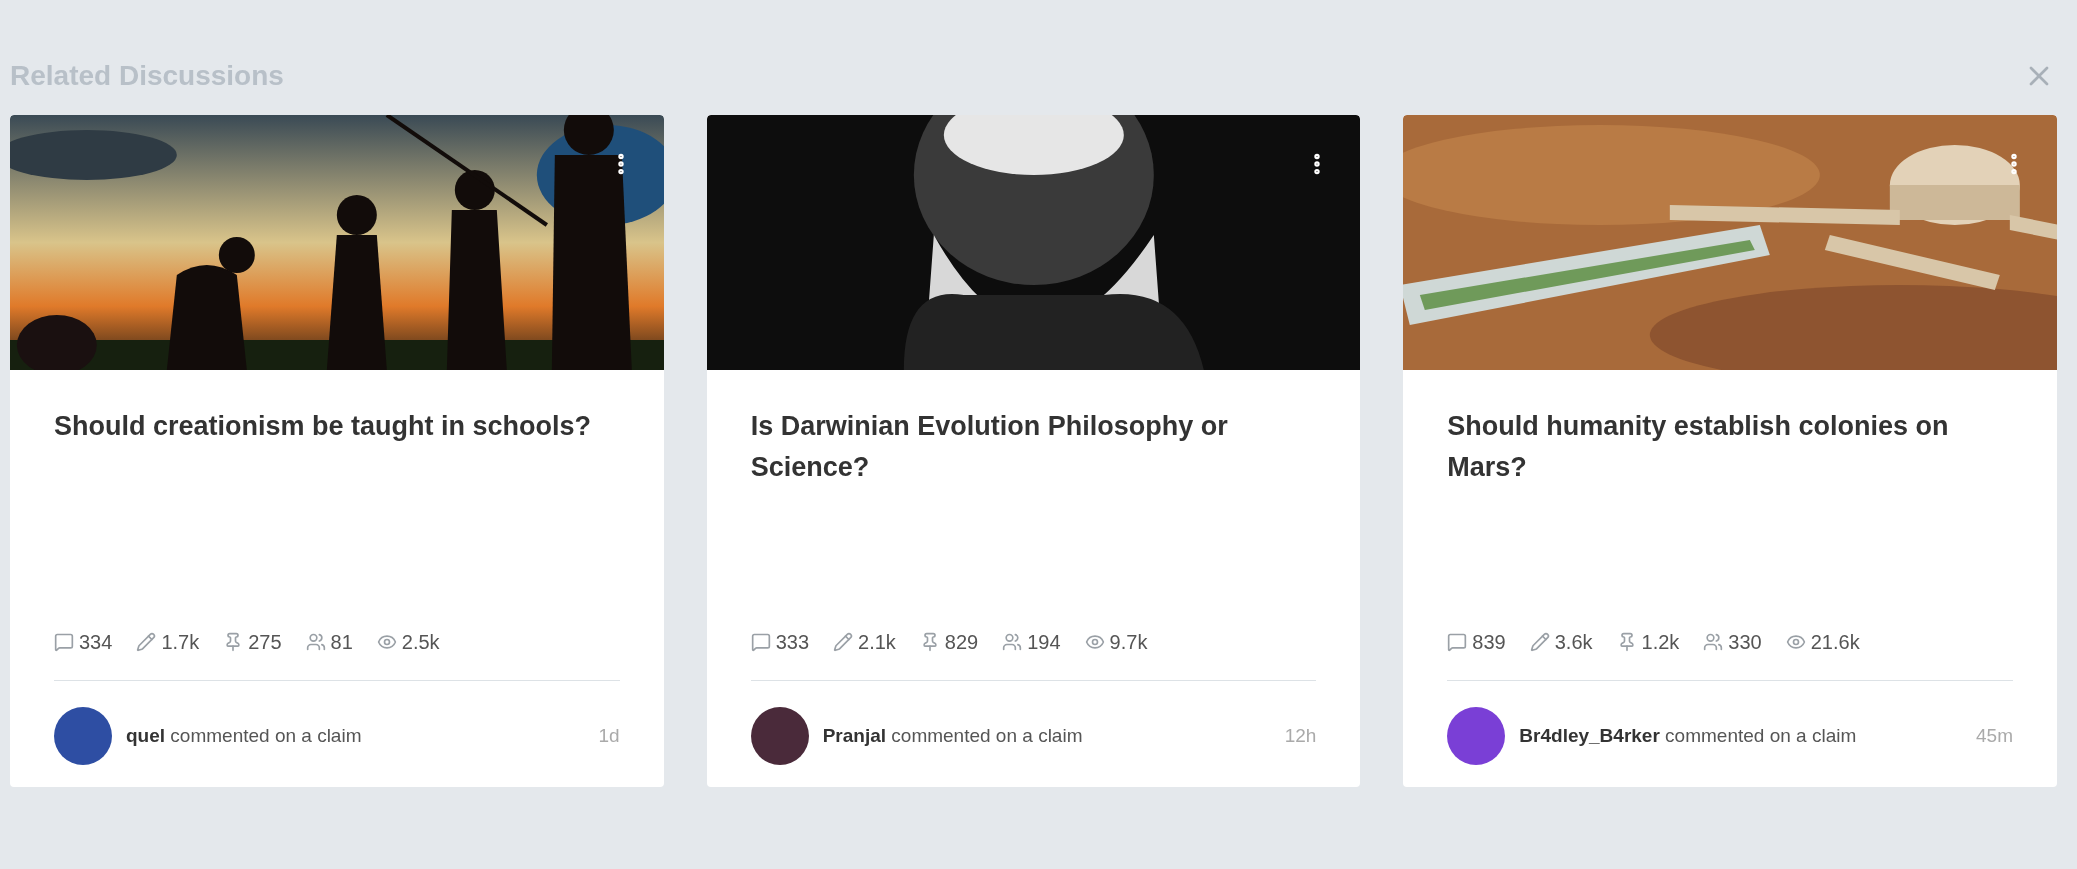  I want to click on discussion-title: Should humanity establish colonies on Mars?, so click(1730, 515).